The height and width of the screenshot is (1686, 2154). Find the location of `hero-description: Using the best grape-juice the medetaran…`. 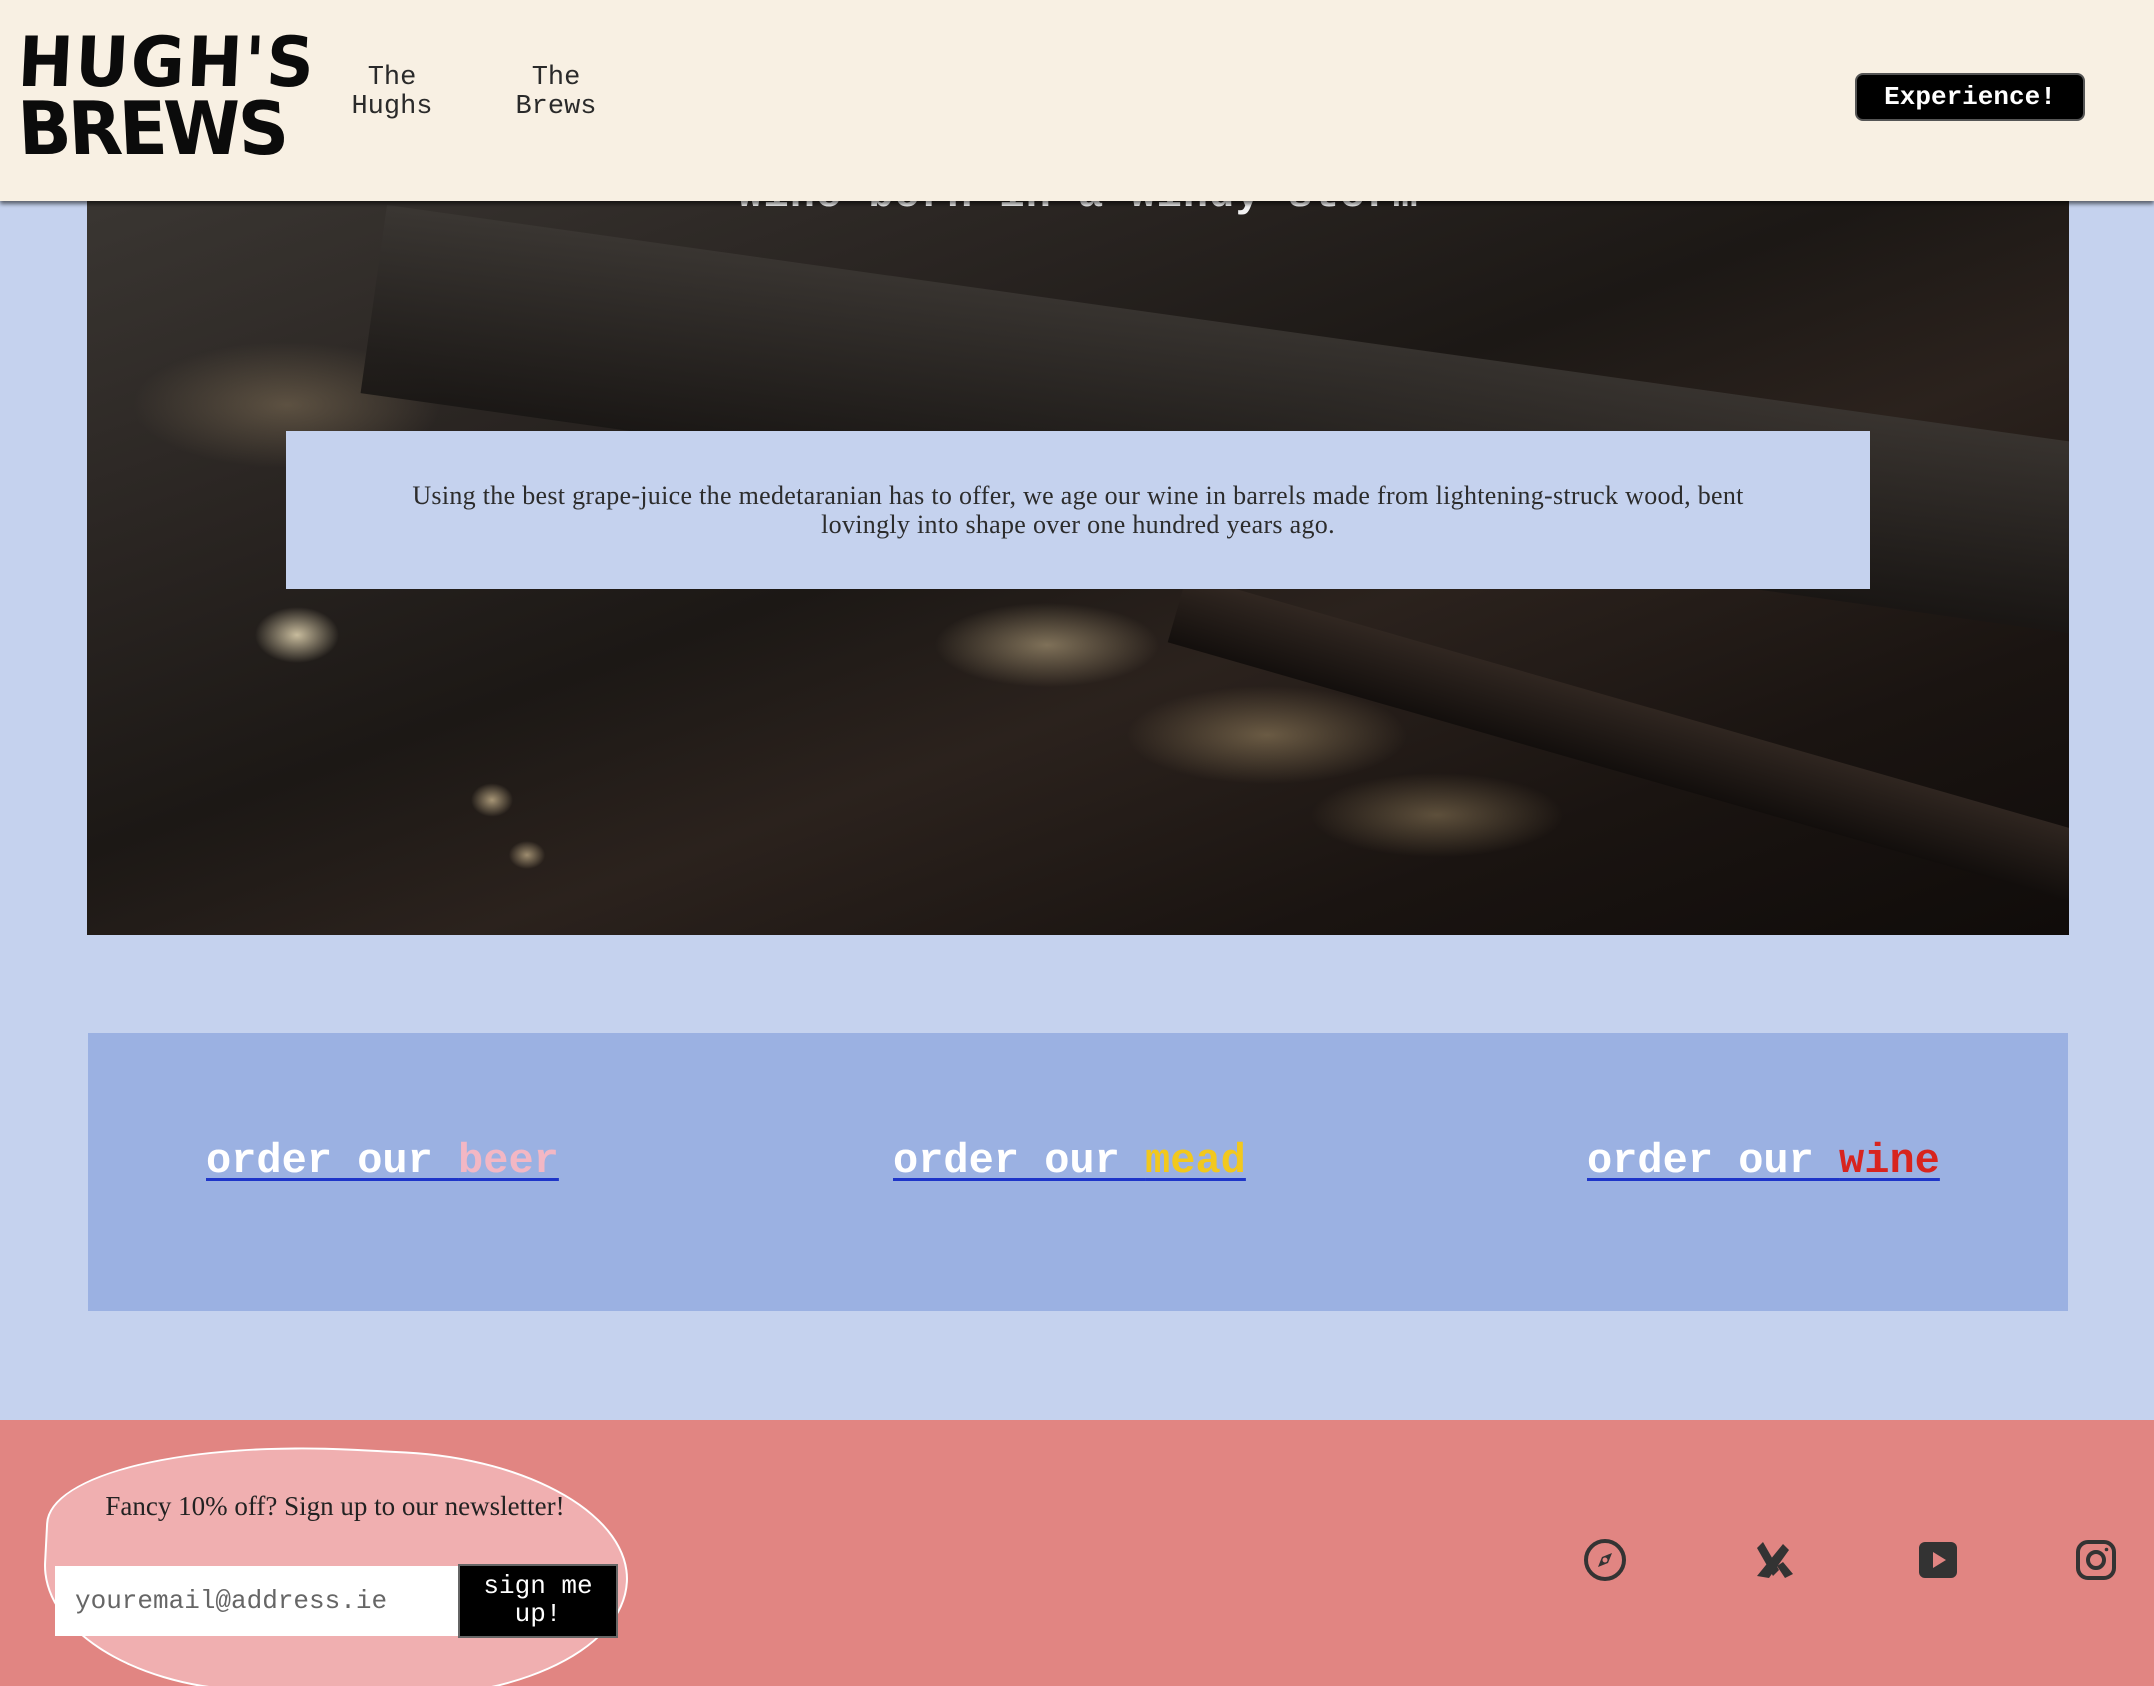

hero-description: Using the best grape-juice the medetaran… is located at coordinates (1078, 510).